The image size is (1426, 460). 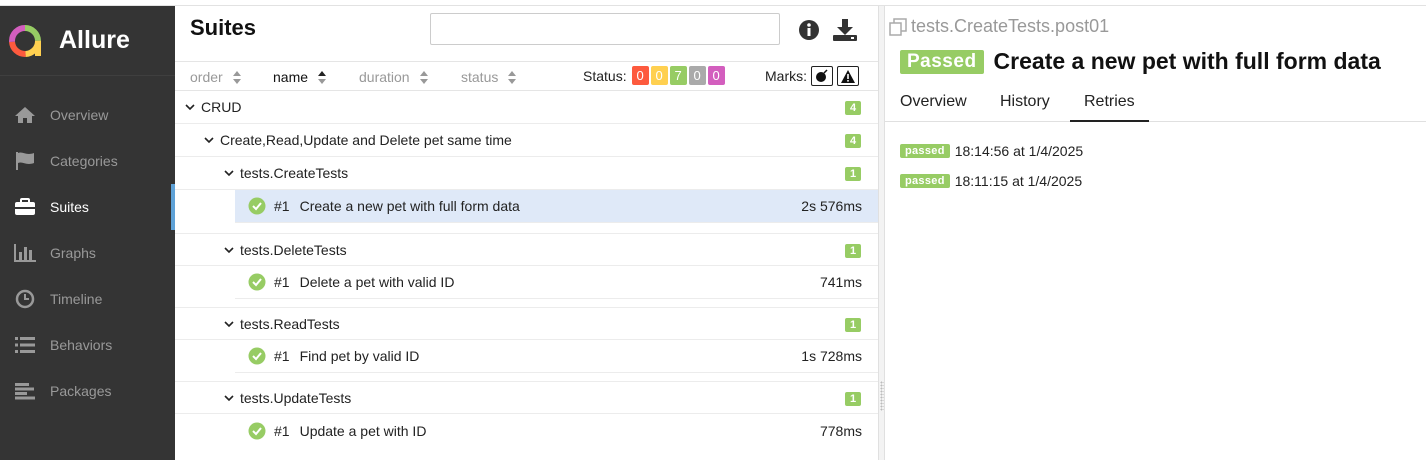 What do you see at coordinates (25, 40) in the screenshot?
I see `allure-logo-icon` at bounding box center [25, 40].